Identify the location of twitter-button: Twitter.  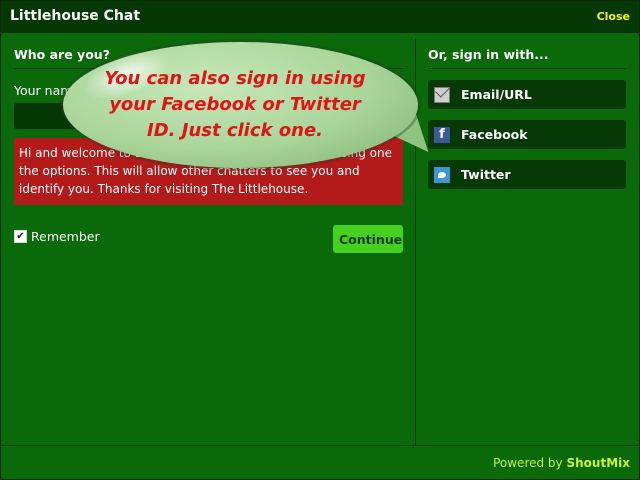
(527, 174).